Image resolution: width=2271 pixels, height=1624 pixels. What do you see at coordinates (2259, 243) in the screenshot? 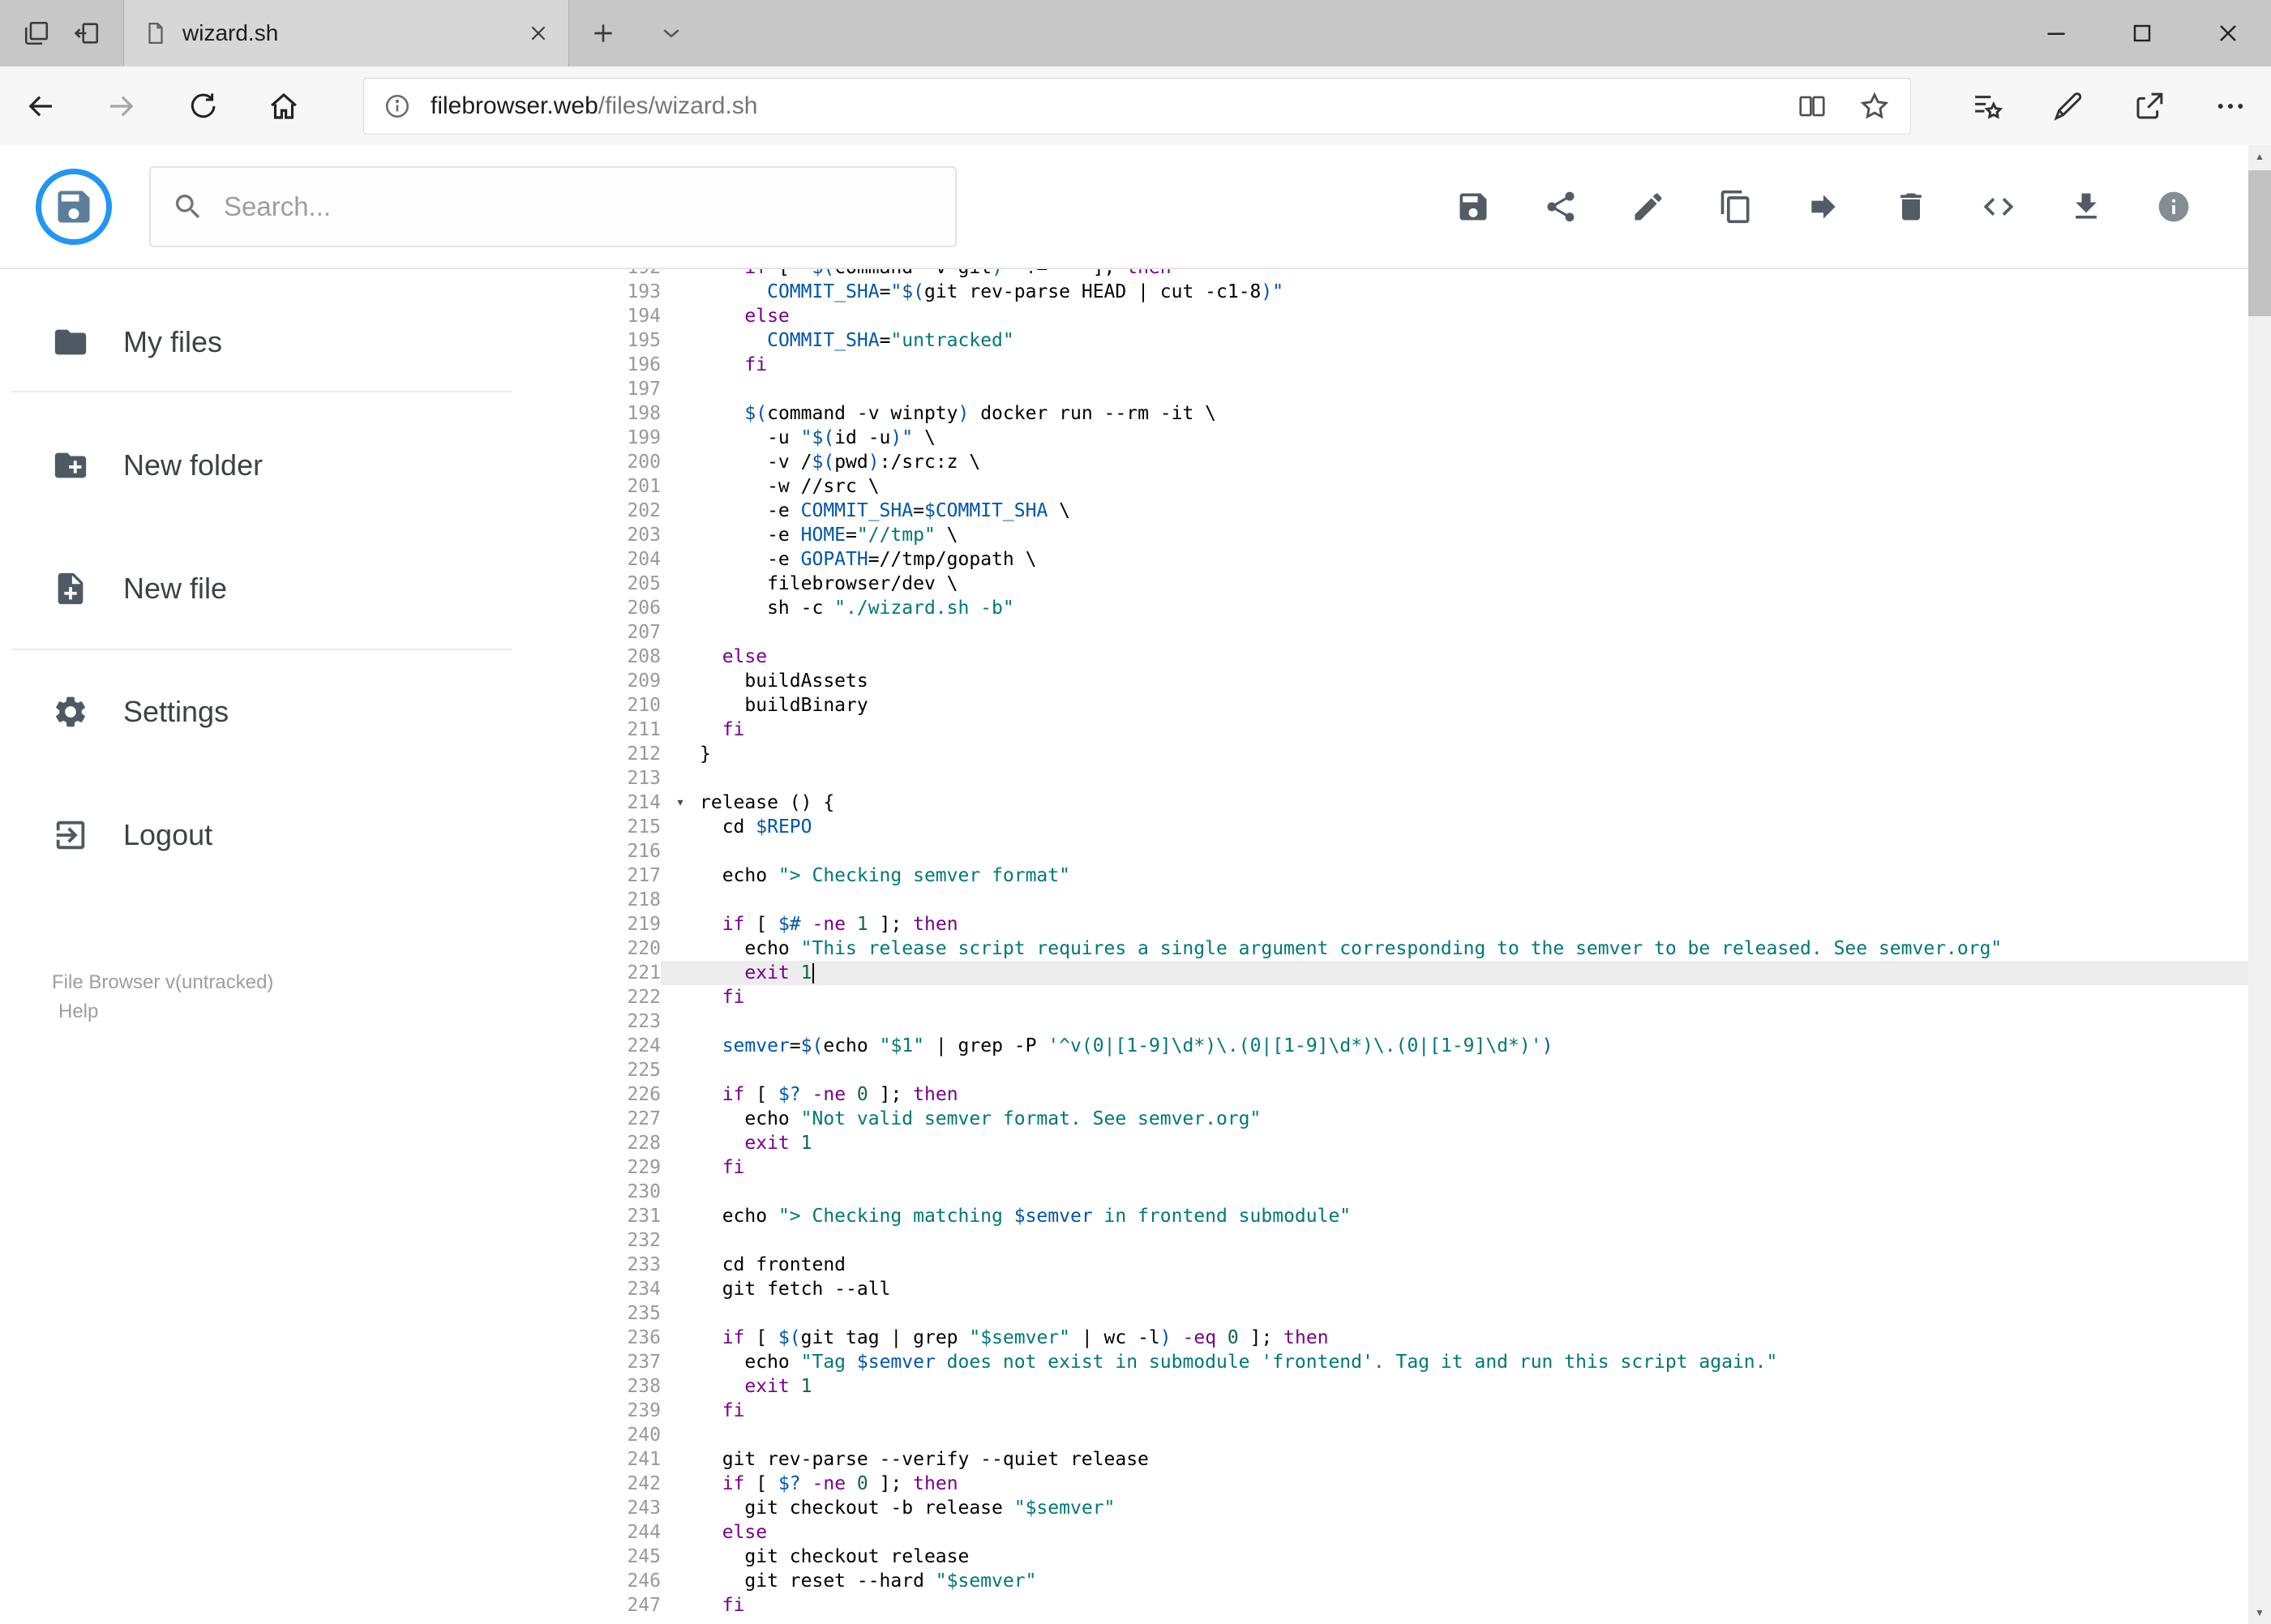
I see `scrollbar-thumb` at bounding box center [2259, 243].